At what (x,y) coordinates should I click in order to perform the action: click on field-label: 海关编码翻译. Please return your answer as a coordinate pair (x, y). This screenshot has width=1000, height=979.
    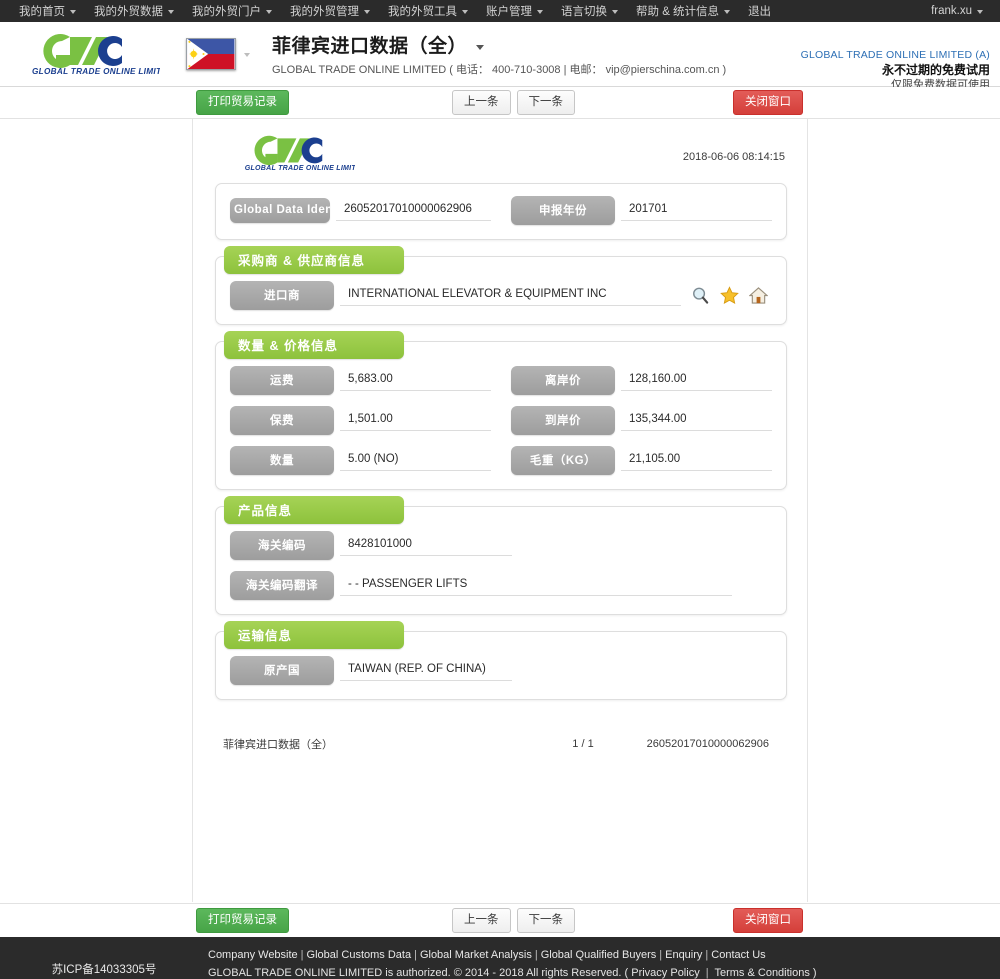
    Looking at the image, I should click on (282, 585).